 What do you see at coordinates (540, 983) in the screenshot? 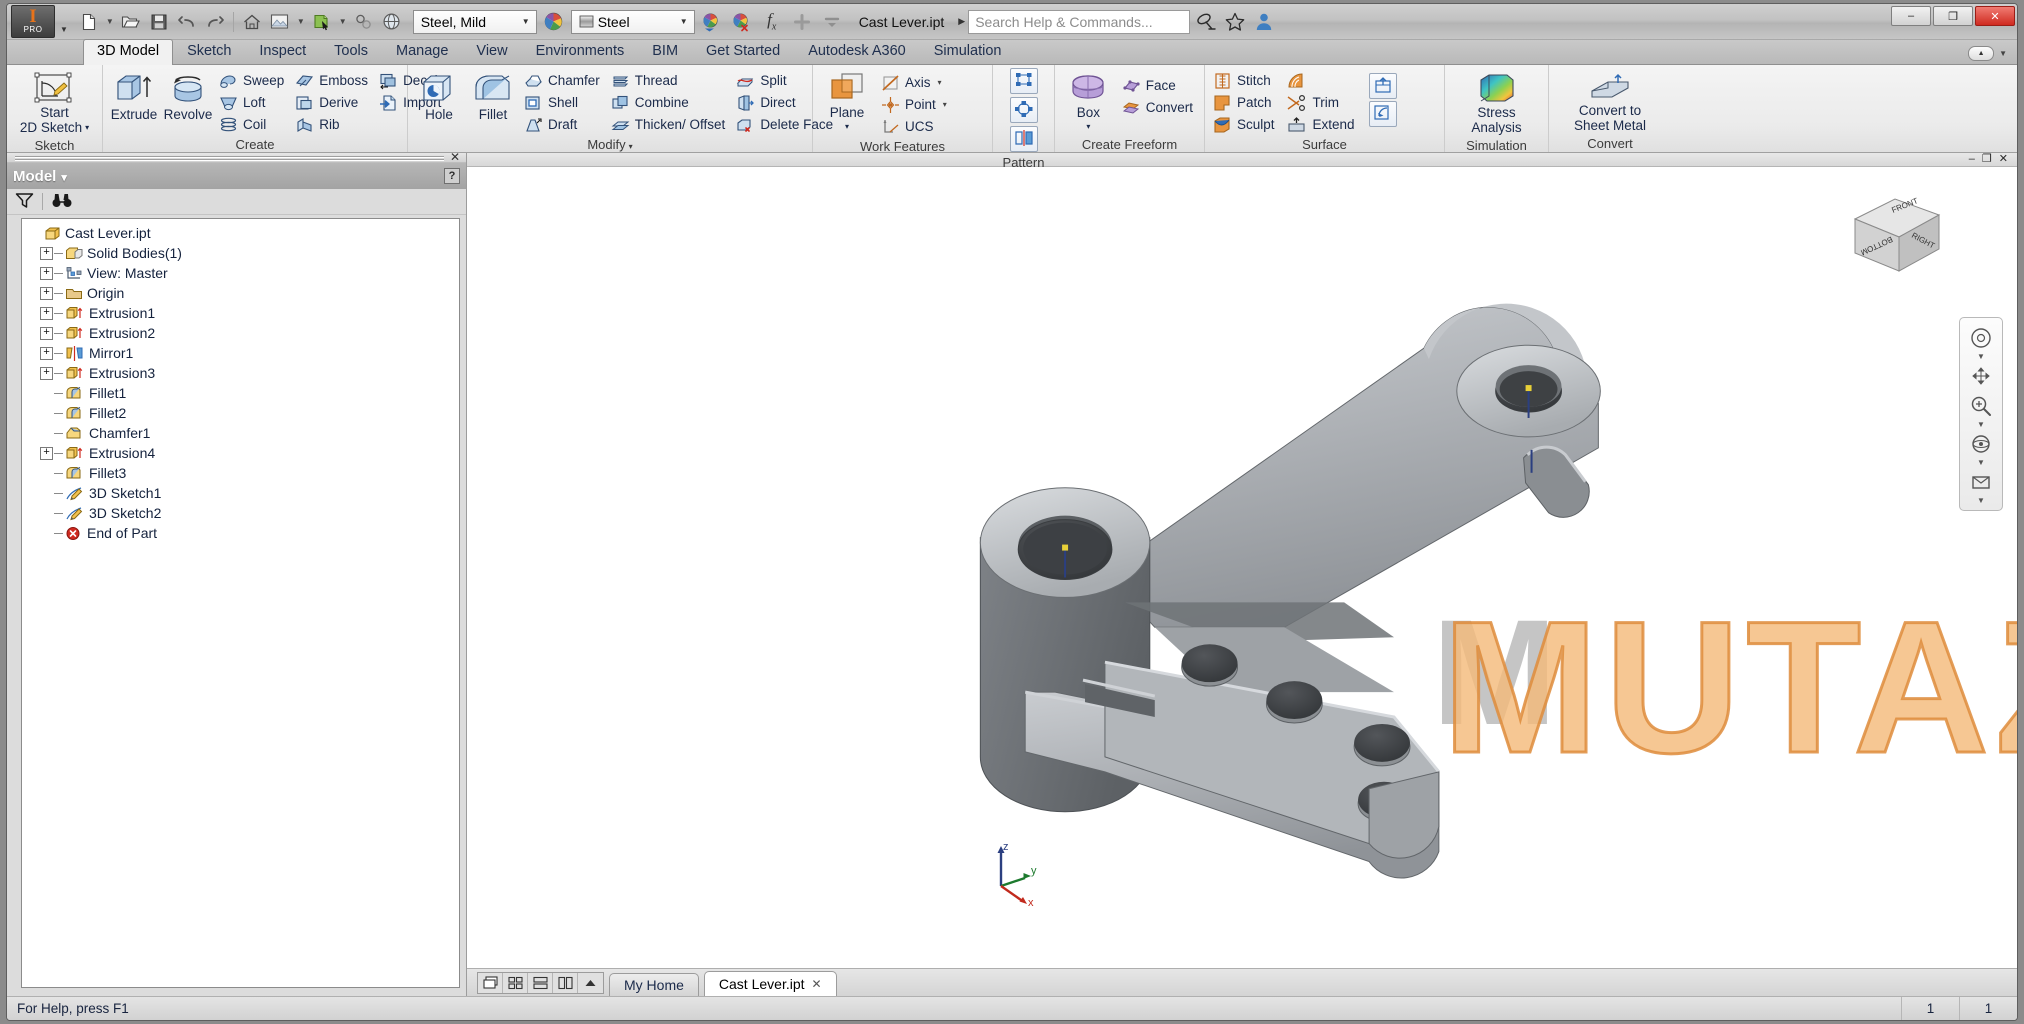
I see `tile-horizontal-icon` at bounding box center [540, 983].